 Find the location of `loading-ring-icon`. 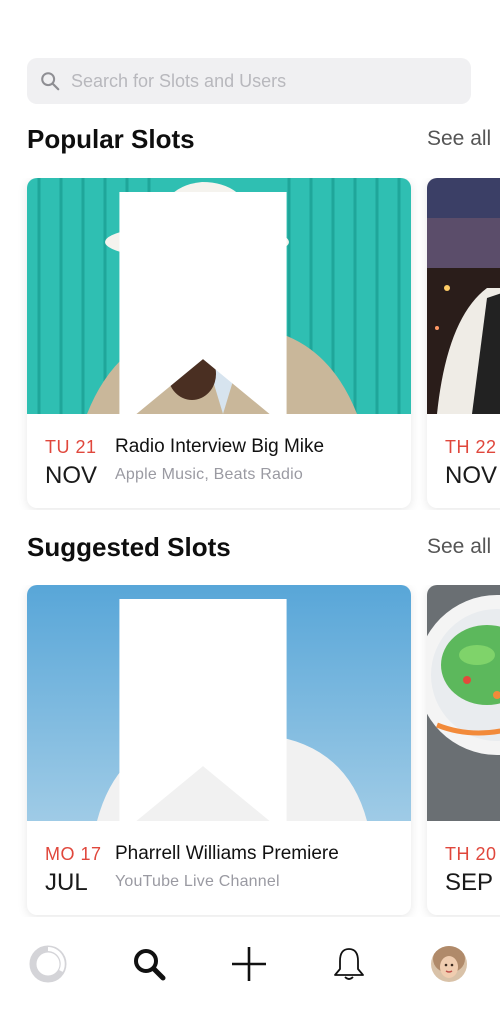

loading-ring-icon is located at coordinates (48, 964).